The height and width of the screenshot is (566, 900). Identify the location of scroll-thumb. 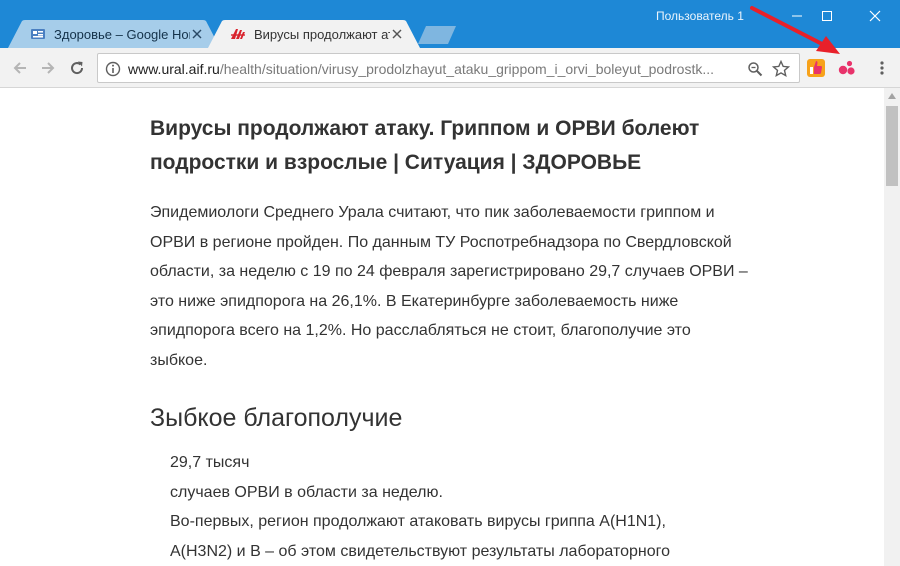
(892, 146).